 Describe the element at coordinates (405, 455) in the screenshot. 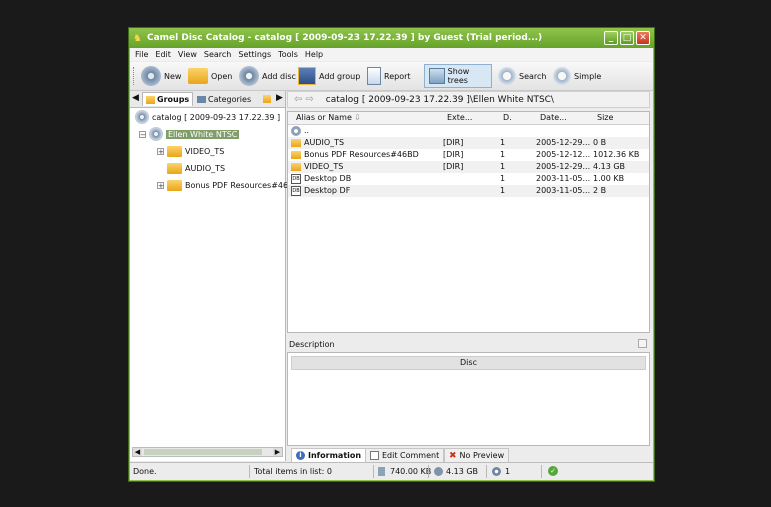

I see `tab-edit-comment: Edit Comment` at that location.